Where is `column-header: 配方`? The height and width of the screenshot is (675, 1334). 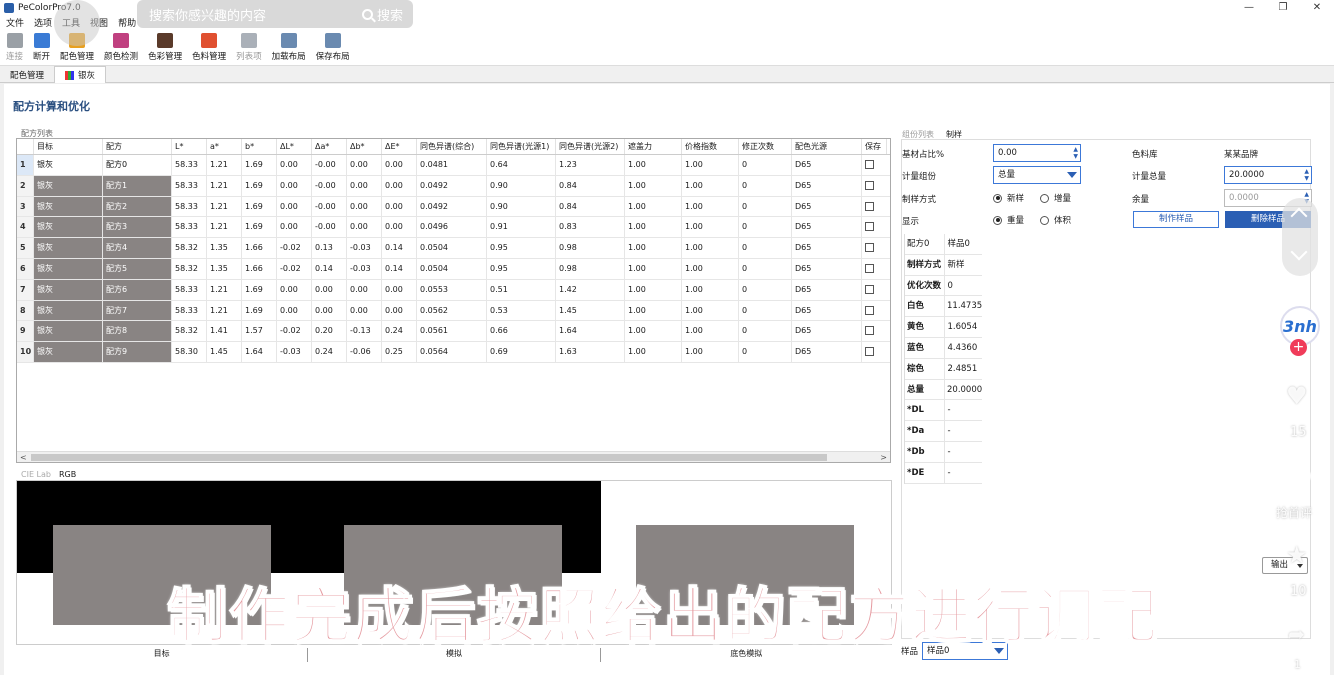
column-header: 配方 is located at coordinates (137, 146).